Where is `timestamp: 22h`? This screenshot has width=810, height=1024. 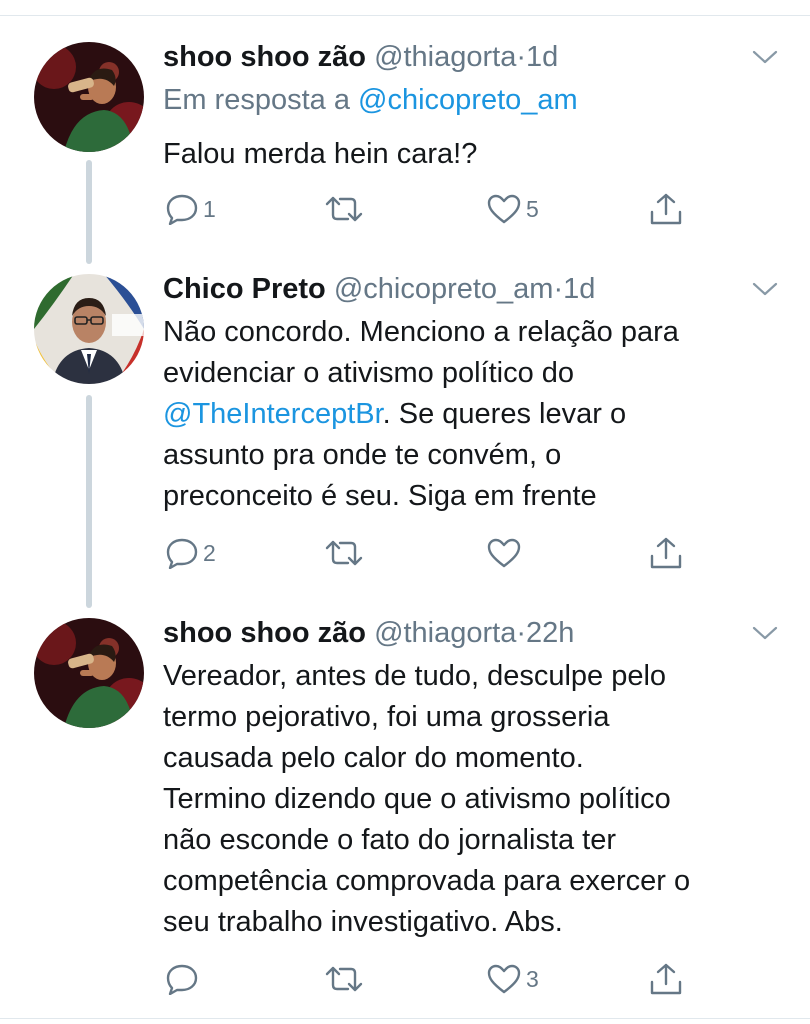
timestamp: 22h is located at coordinates (550, 633).